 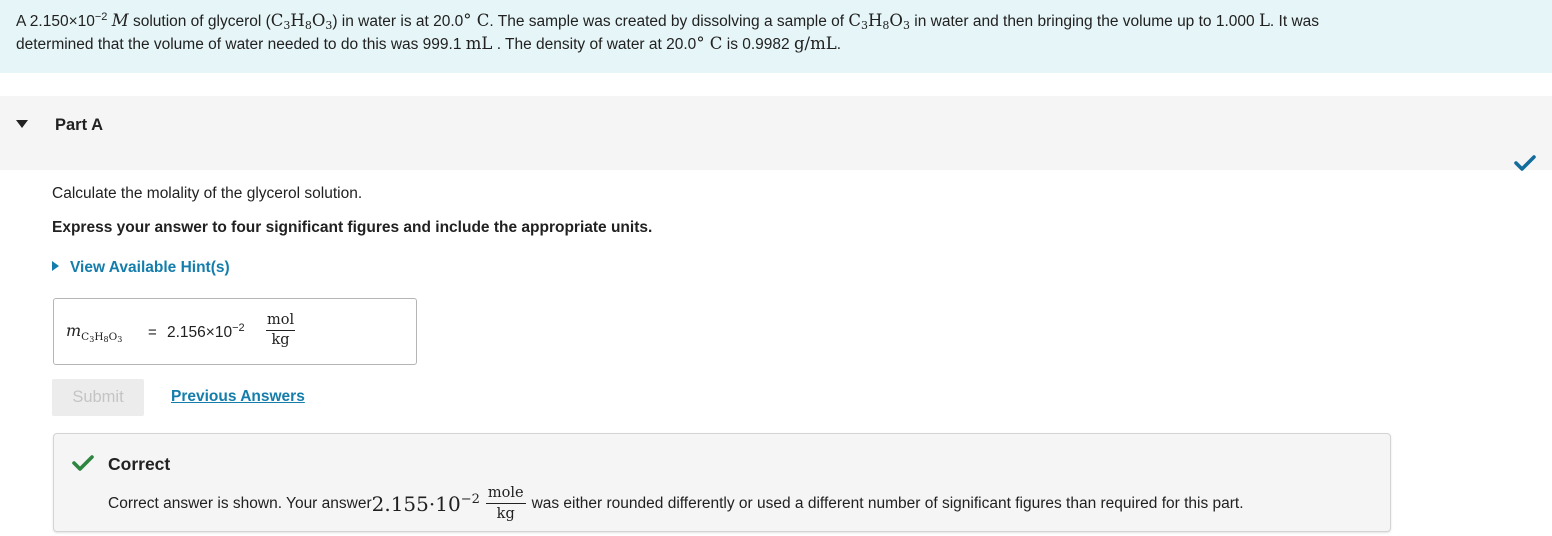 I want to click on problem-text: . The density of water at 20.0, so click(x=594, y=44).